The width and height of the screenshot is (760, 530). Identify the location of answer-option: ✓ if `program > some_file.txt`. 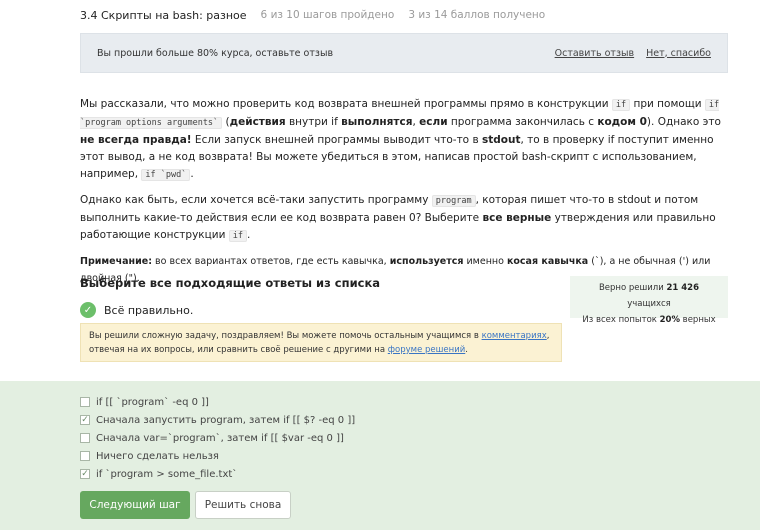
(217, 474).